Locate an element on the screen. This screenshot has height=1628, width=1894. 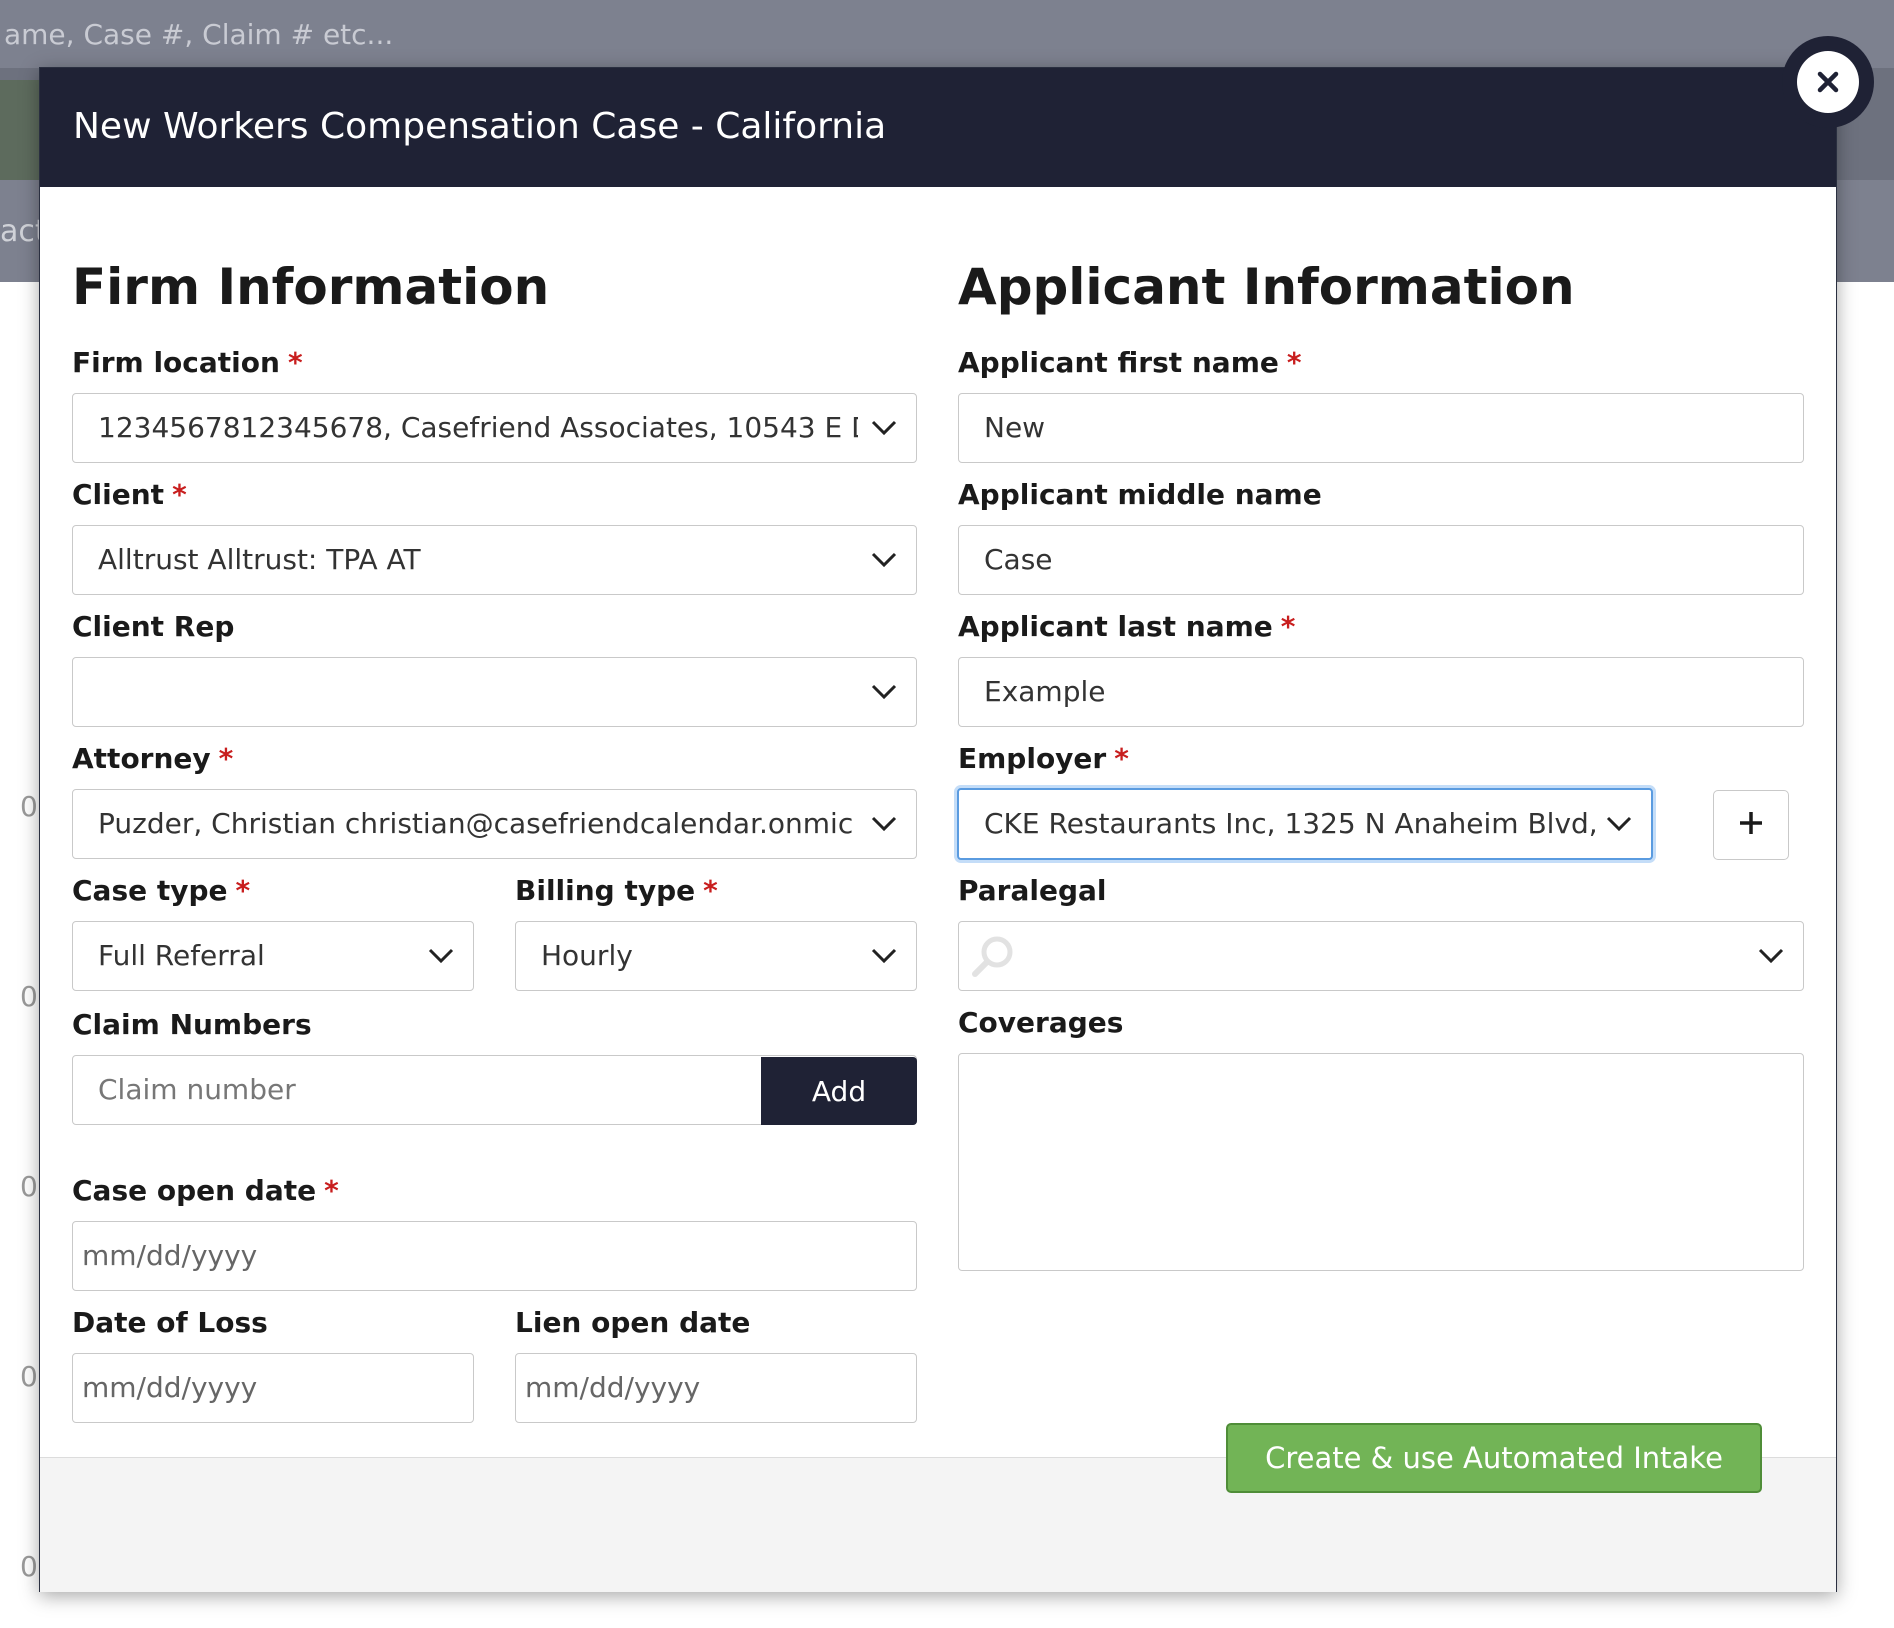
applicant-middle-name-label: Applicant middle name is located at coordinates (1140, 494).